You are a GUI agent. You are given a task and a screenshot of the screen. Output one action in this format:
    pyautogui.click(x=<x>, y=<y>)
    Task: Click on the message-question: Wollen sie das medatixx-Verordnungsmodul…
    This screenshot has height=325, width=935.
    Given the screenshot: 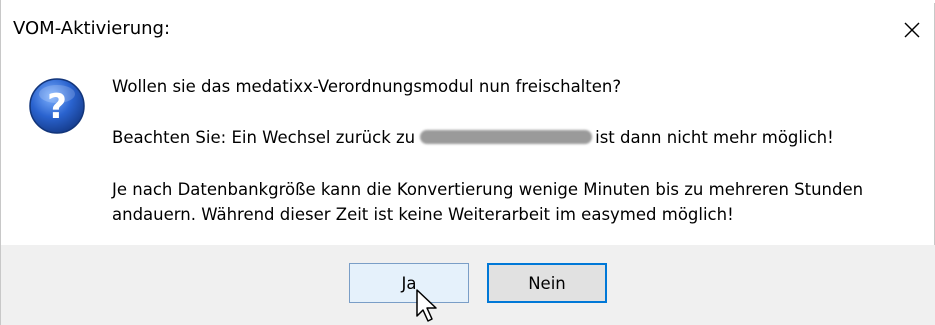 What is the action you would take?
    pyautogui.click(x=367, y=86)
    